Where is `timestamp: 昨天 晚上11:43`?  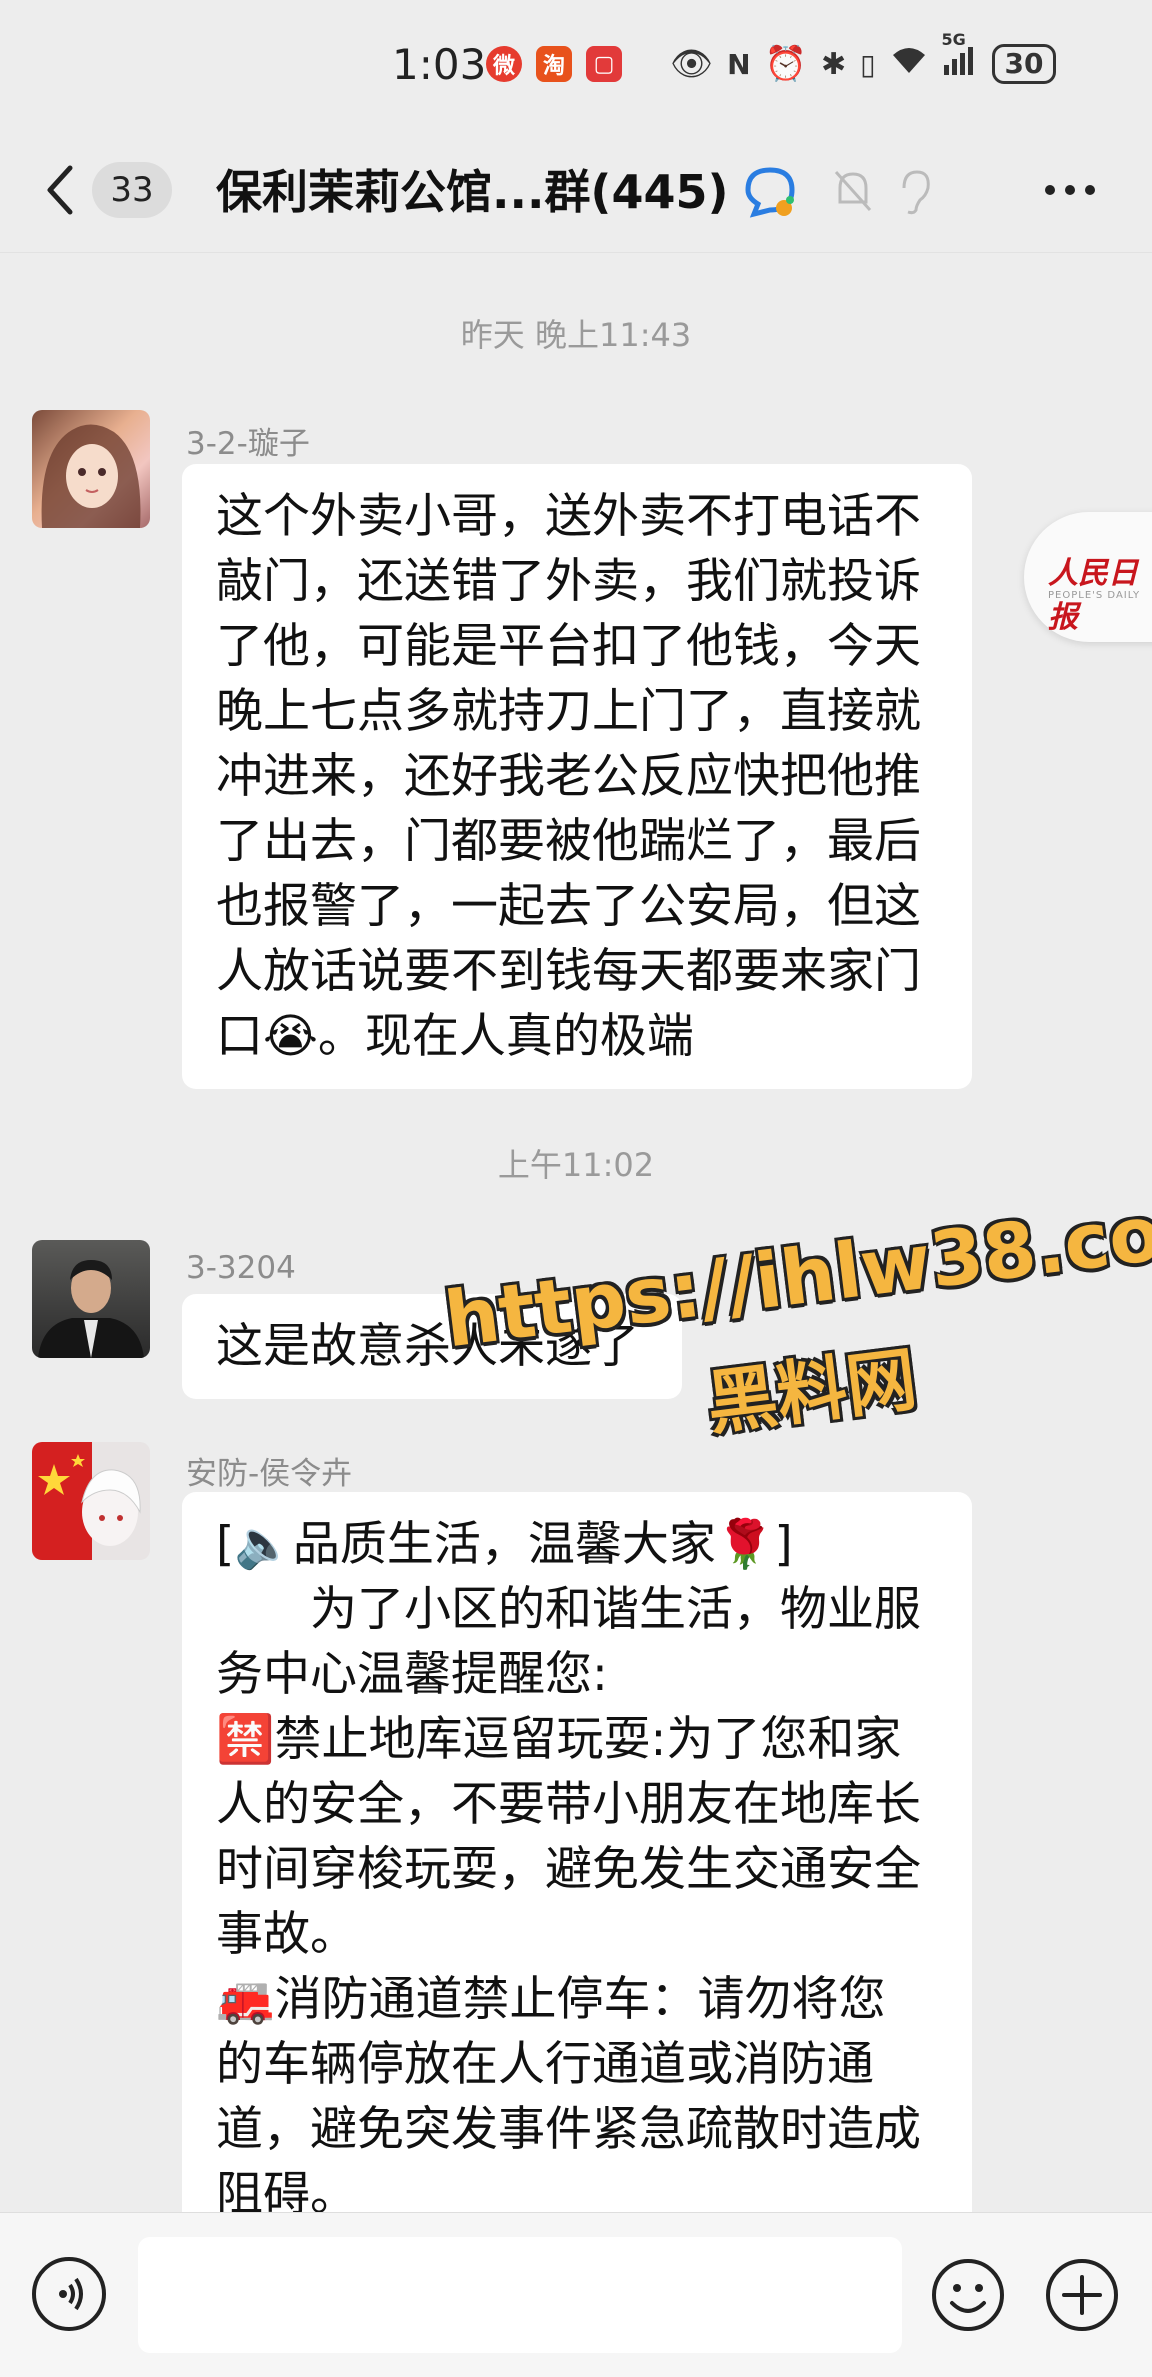
timestamp: 昨天 晚上11:43 is located at coordinates (576, 335).